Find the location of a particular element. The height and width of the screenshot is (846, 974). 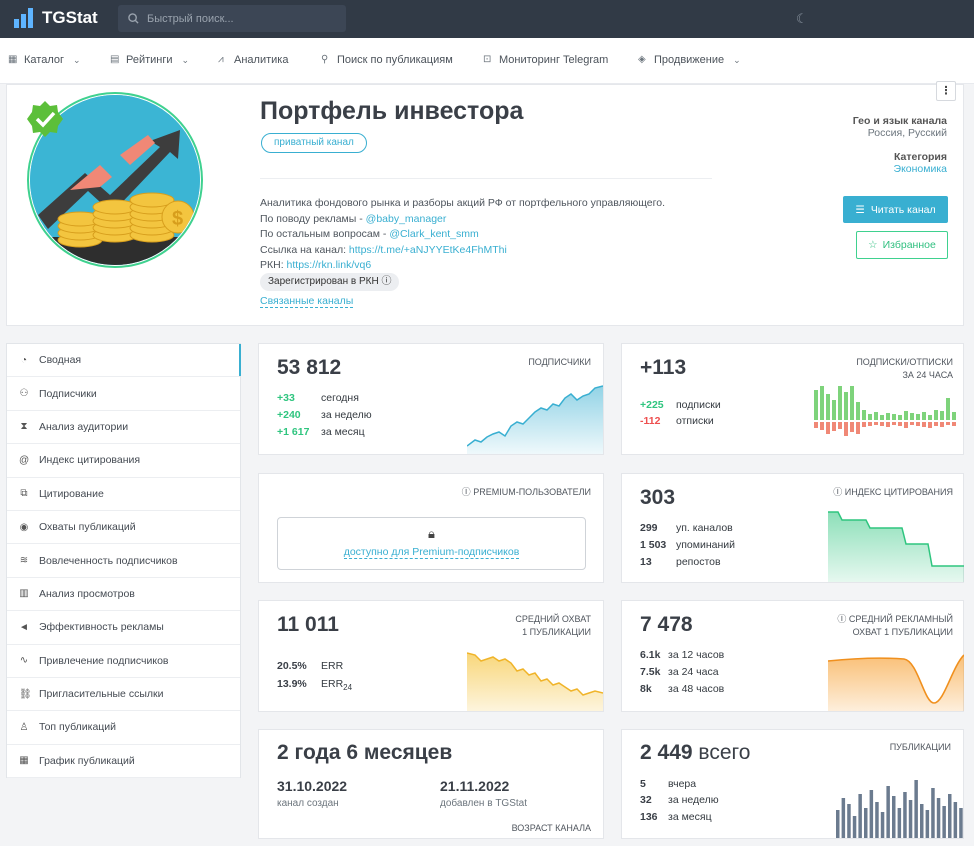

rkn-link: https://rkn.link/vq6 is located at coordinates (329, 265).